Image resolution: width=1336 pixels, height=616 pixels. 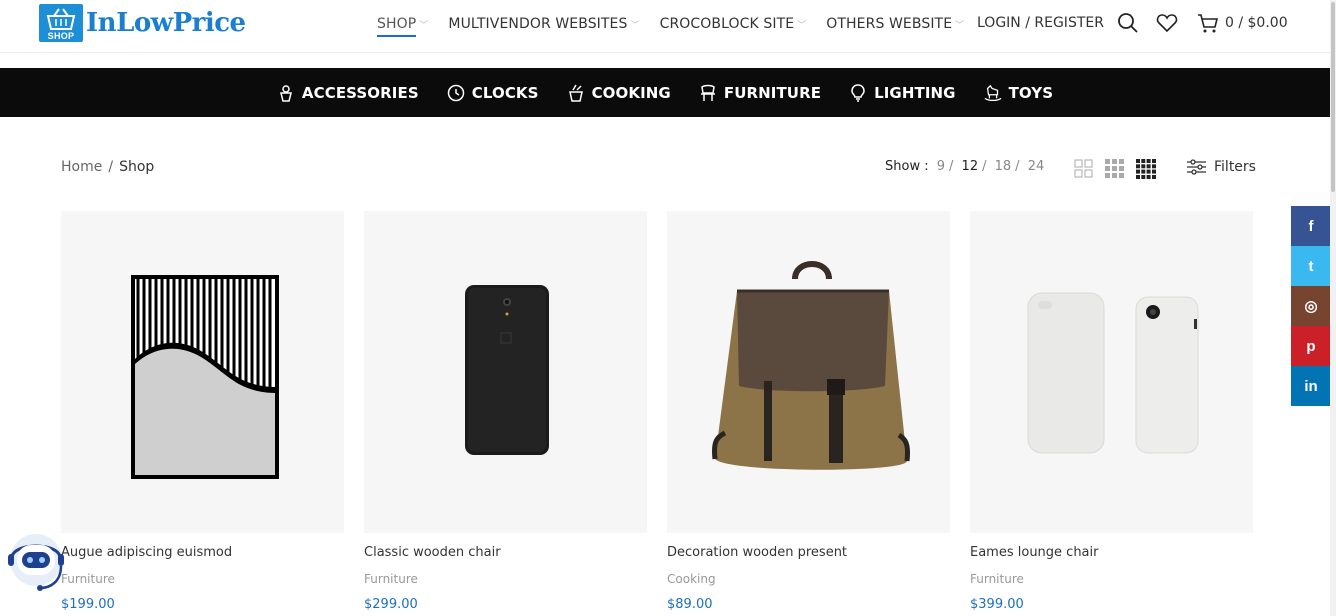 I want to click on bulb-icon, so click(x=858, y=92).